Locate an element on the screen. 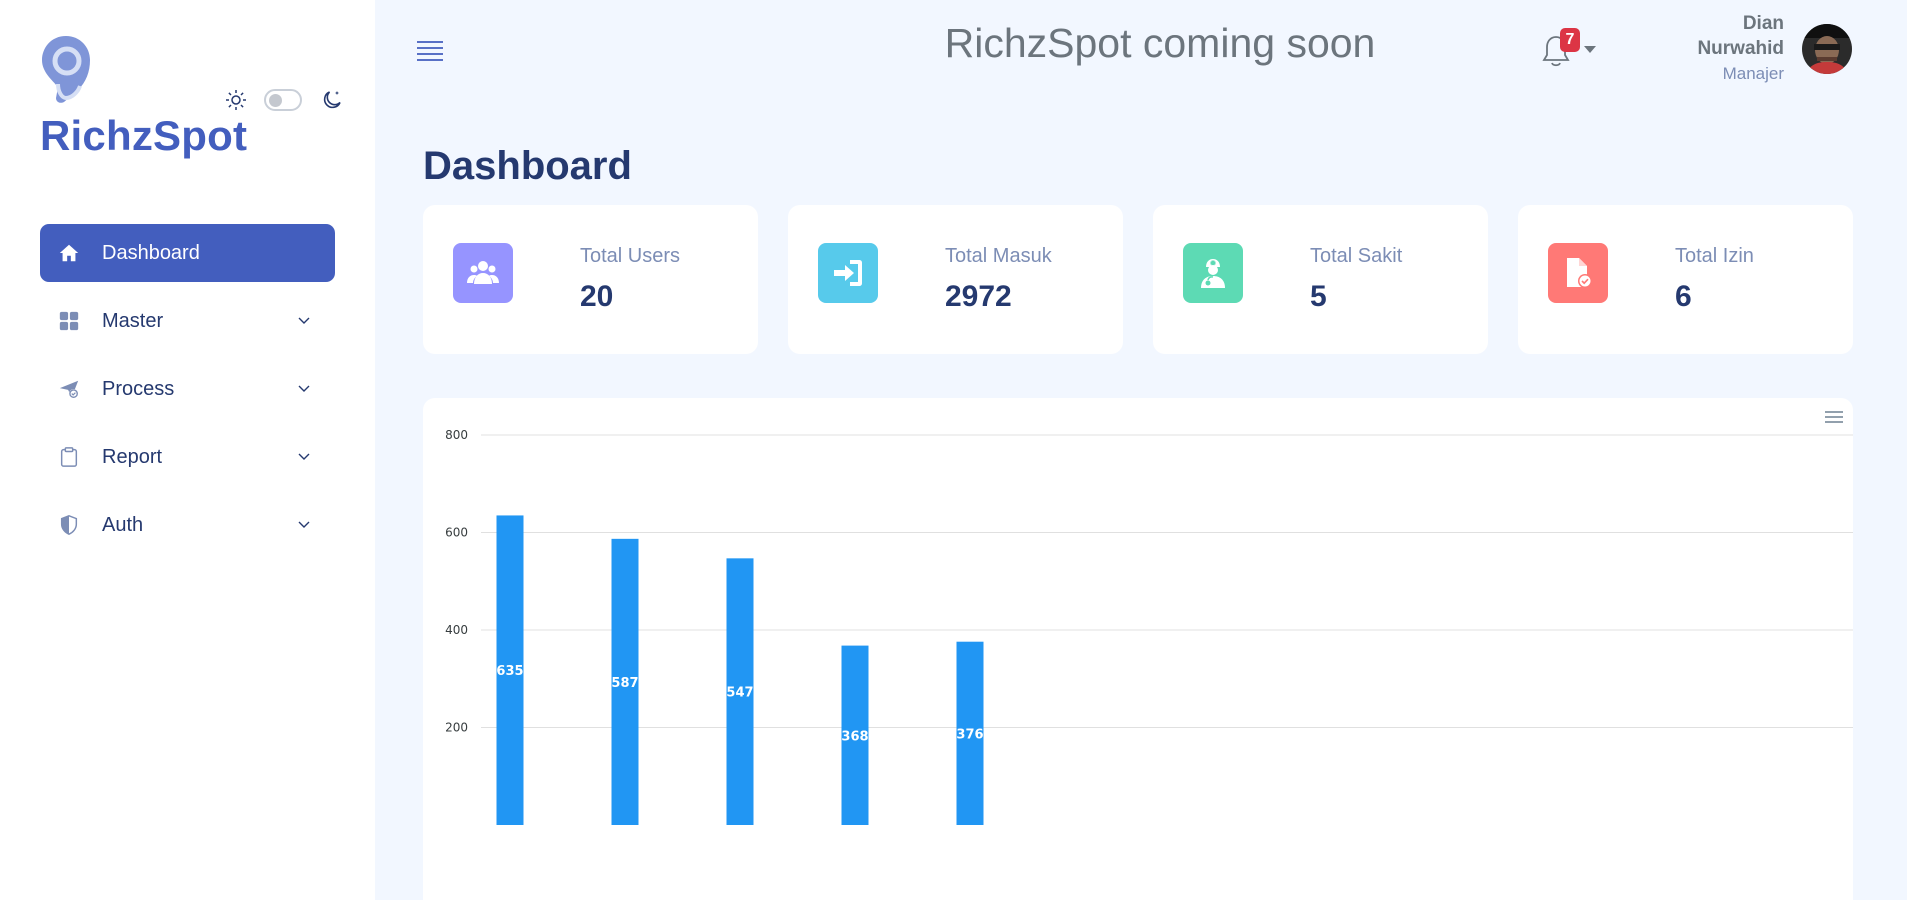  stat-card-total-izin: Total Izin 6 is located at coordinates (1685, 279).